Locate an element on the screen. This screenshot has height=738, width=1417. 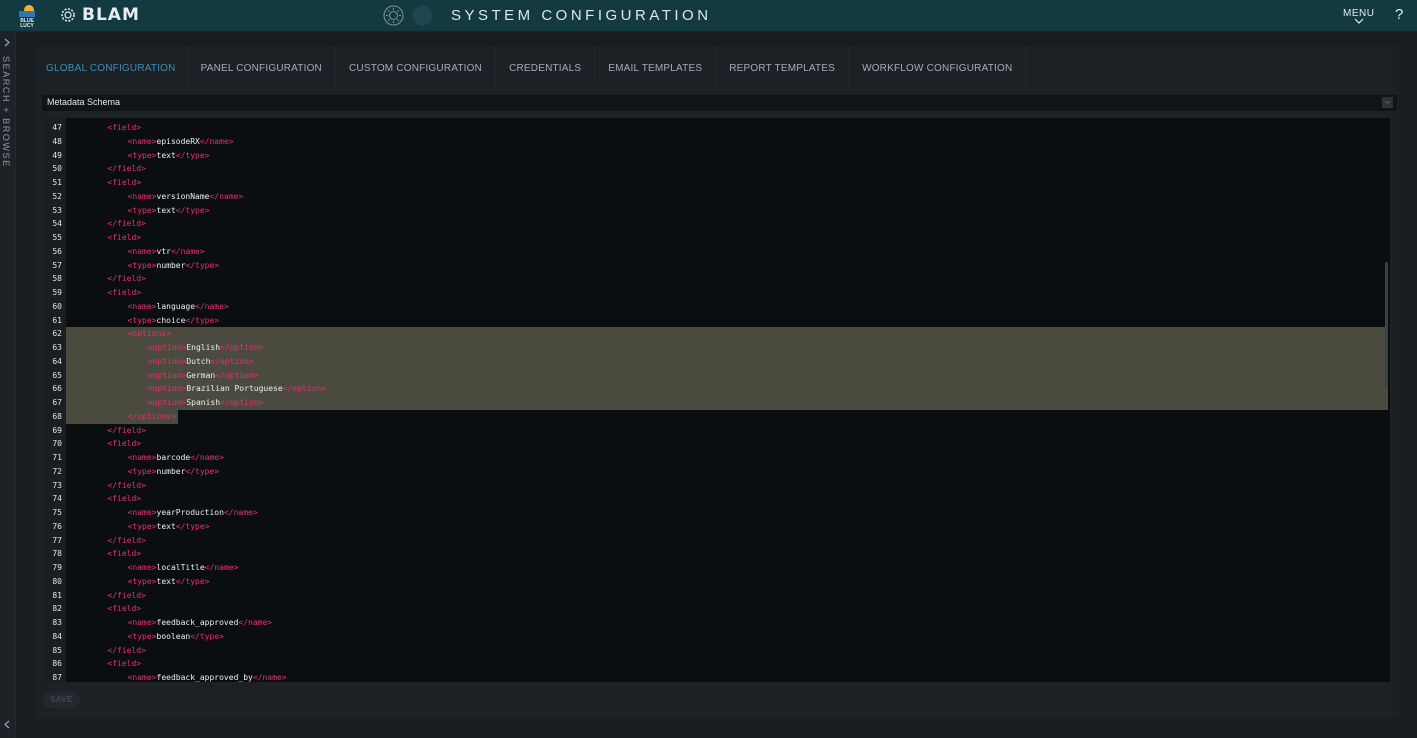
sidebar-label: SEARCH + BROWSE is located at coordinates (6, 112).